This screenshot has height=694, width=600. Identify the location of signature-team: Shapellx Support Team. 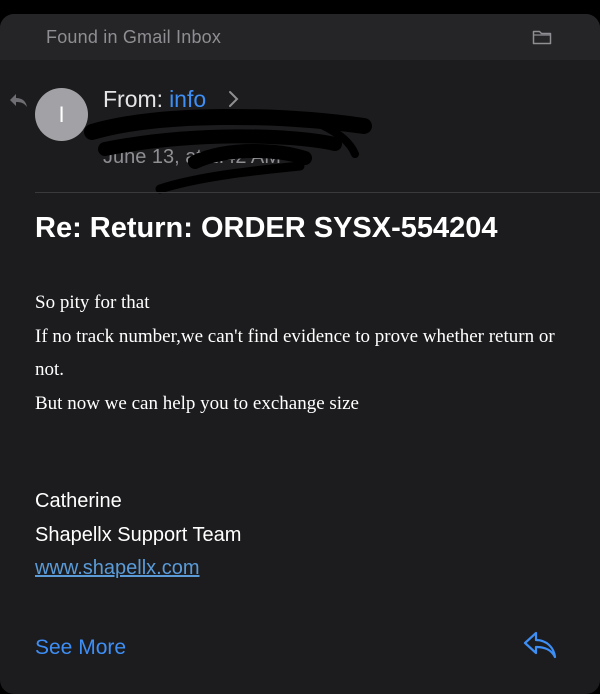
(138, 534).